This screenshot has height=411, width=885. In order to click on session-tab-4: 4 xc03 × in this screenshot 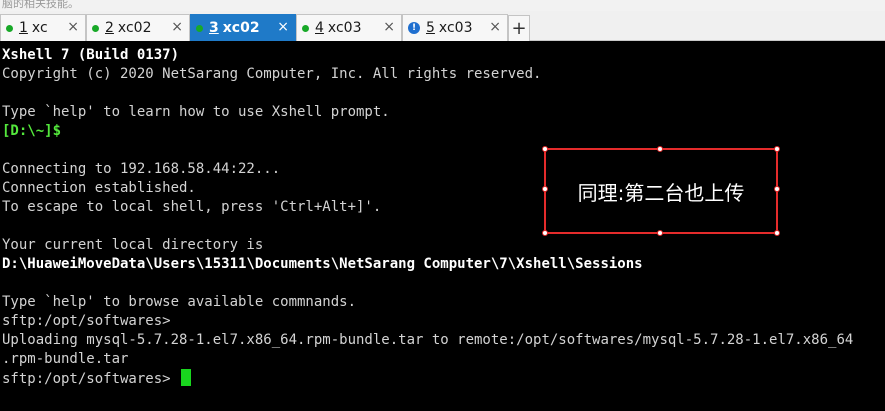, I will do `click(349, 27)`.